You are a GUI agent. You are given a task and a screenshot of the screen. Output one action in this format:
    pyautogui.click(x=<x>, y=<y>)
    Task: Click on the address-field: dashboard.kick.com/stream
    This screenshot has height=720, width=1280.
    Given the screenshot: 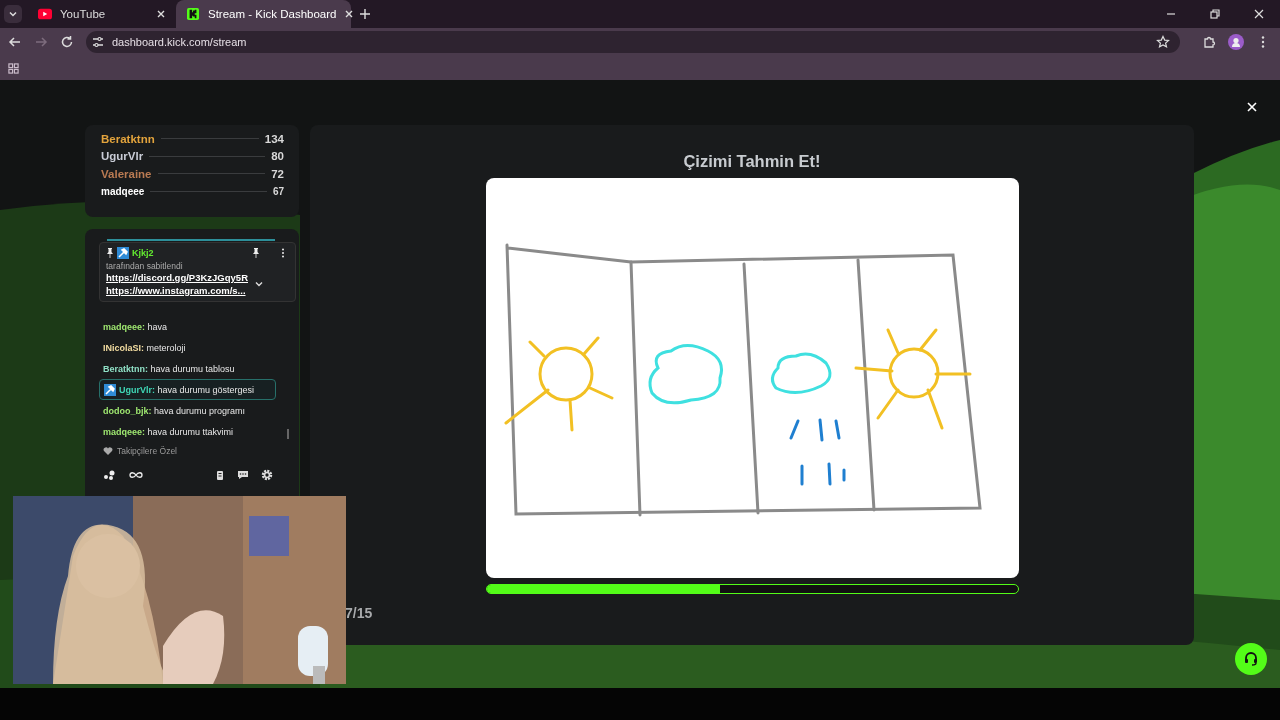 What is the action you would take?
    pyautogui.click(x=633, y=42)
    